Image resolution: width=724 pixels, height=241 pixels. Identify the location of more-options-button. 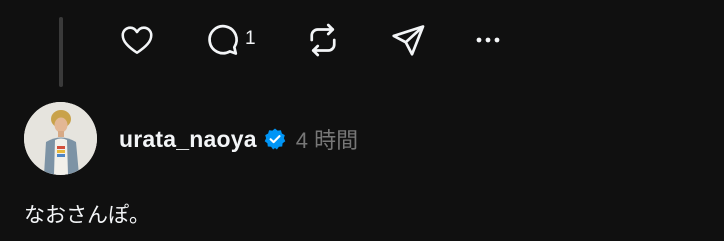
(488, 40).